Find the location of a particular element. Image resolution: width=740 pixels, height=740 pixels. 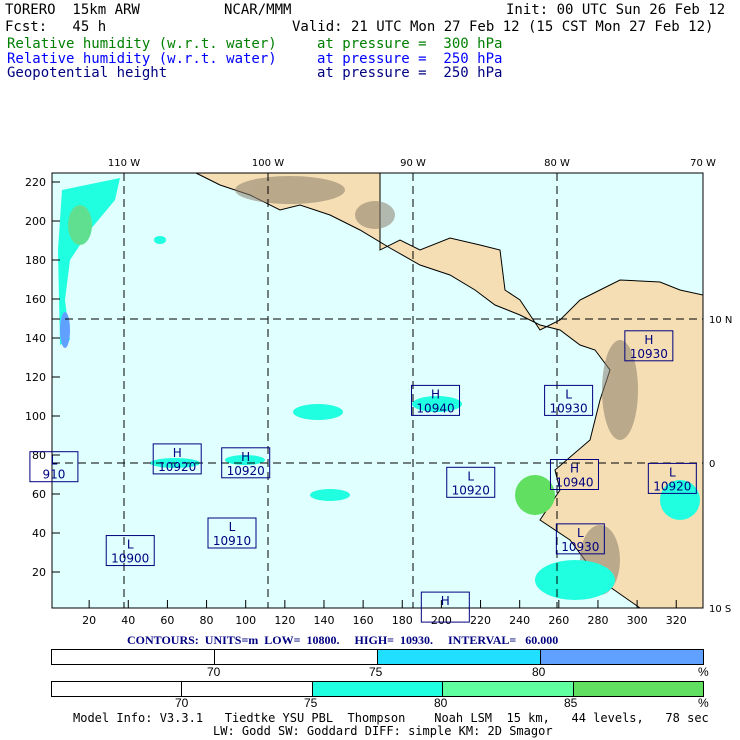

colorbar-300hPa is located at coordinates (377, 689).